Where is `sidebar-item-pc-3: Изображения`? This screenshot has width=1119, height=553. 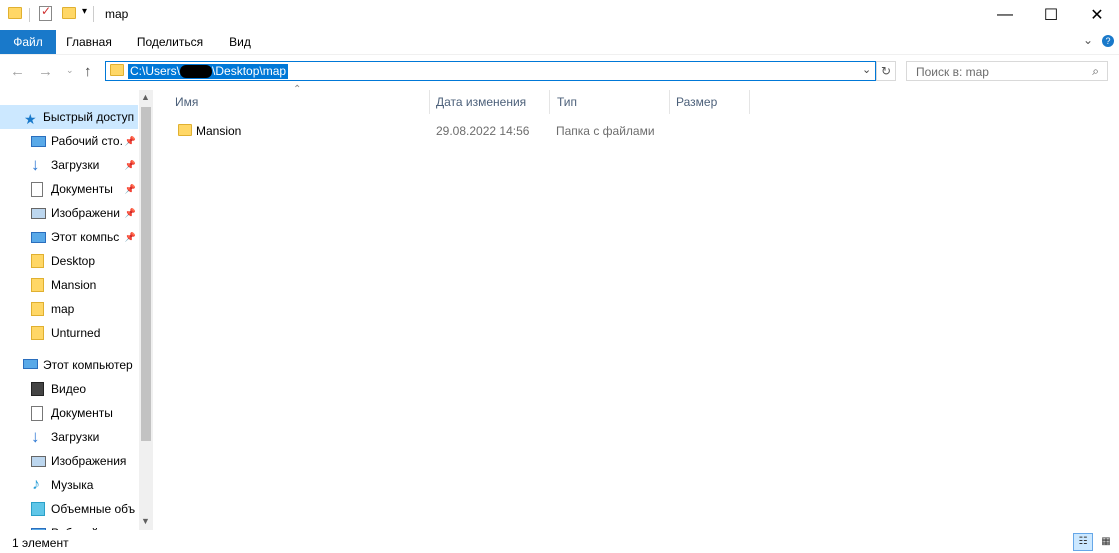 sidebar-item-pc-3: Изображения is located at coordinates (69, 461).